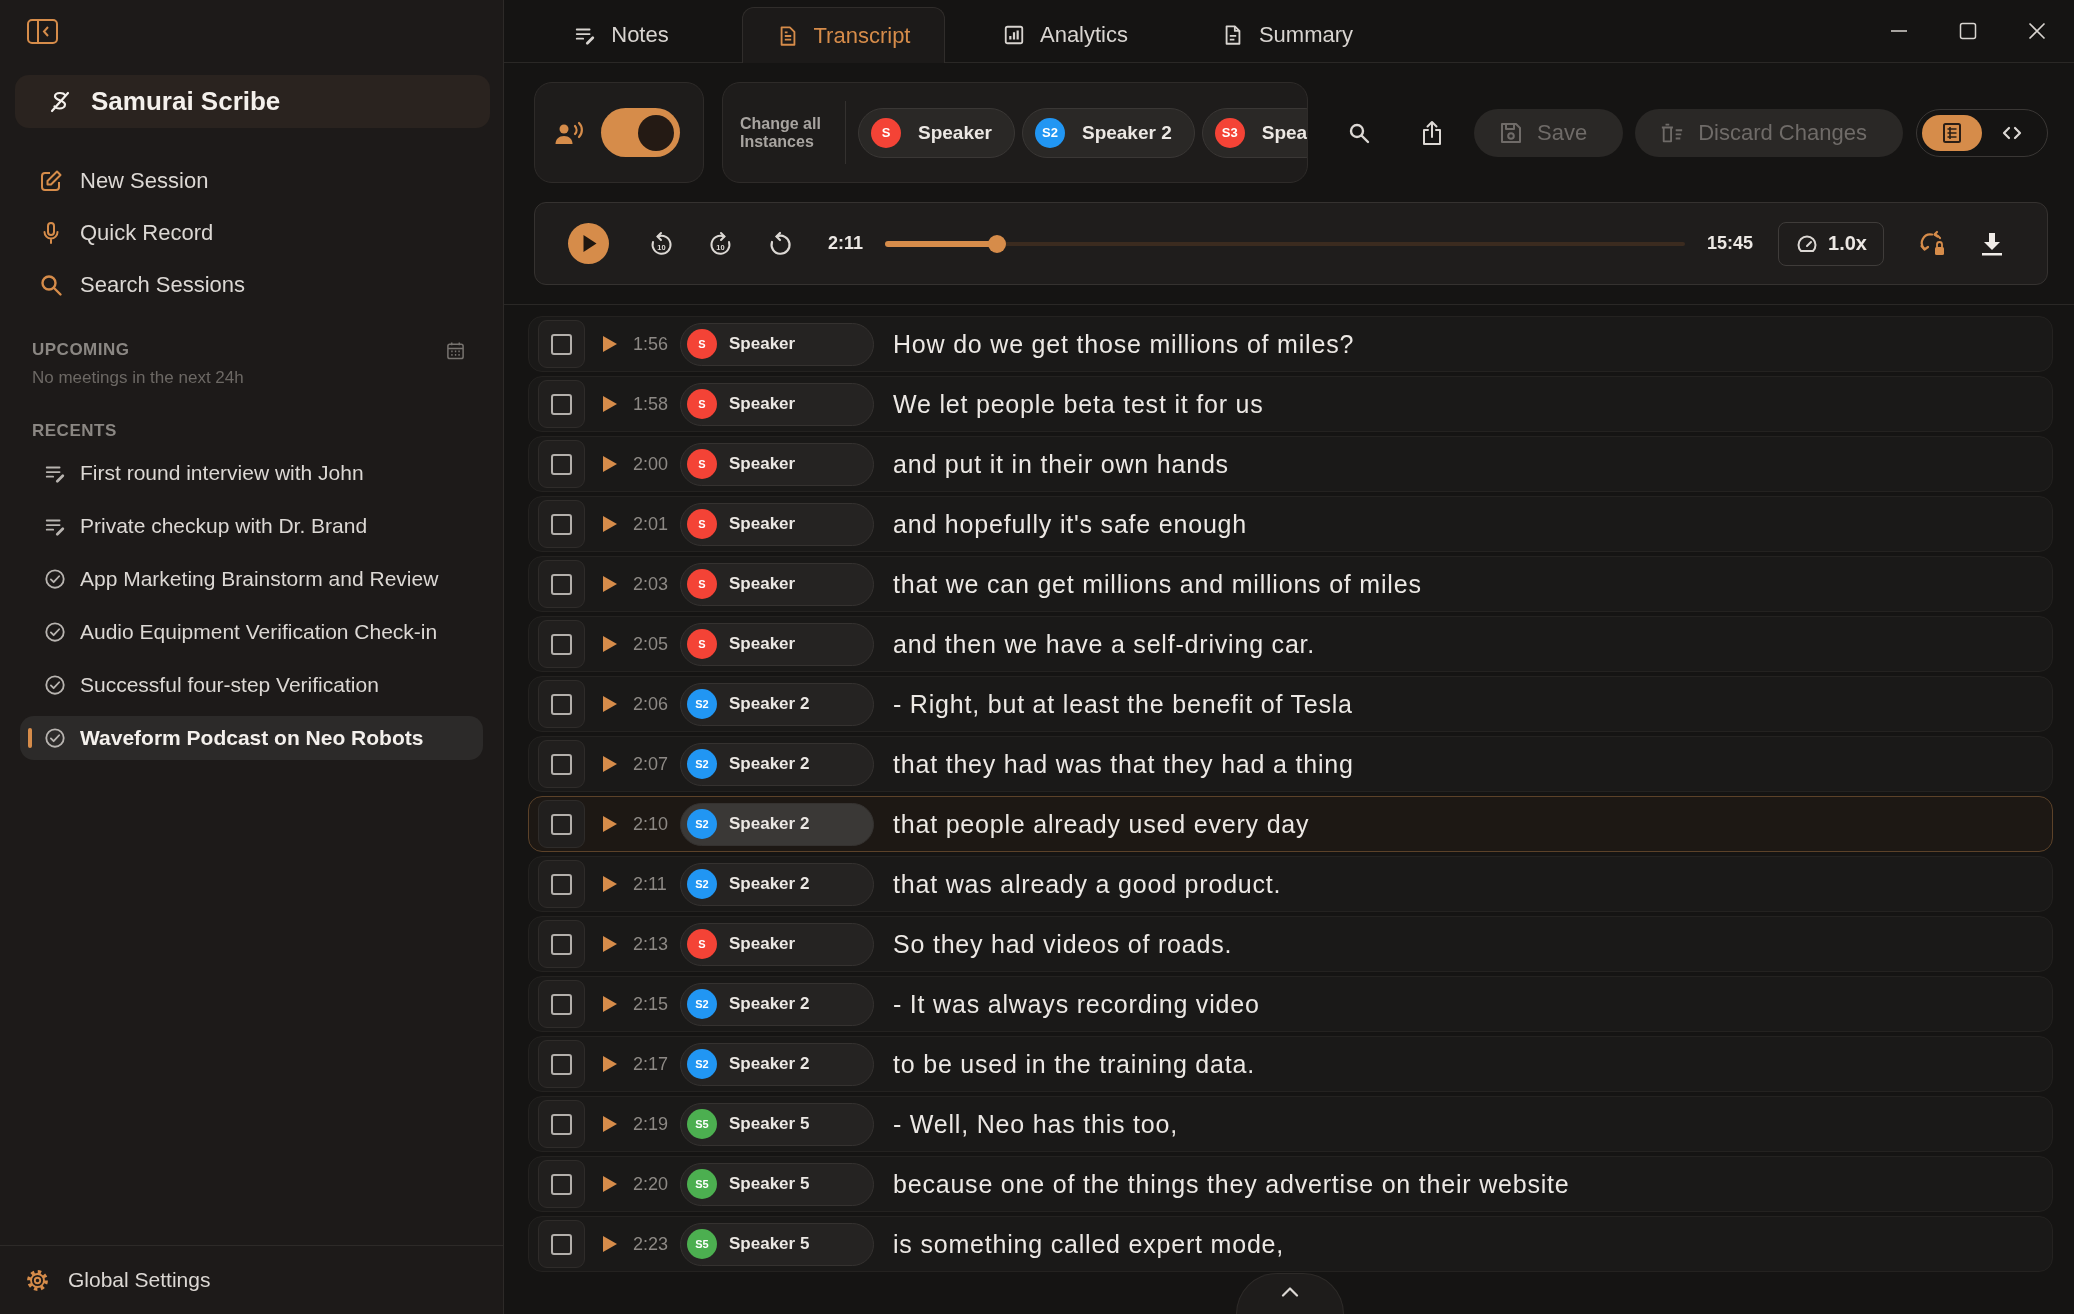 Image resolution: width=2074 pixels, height=1314 pixels. I want to click on restart-icon, so click(780, 243).